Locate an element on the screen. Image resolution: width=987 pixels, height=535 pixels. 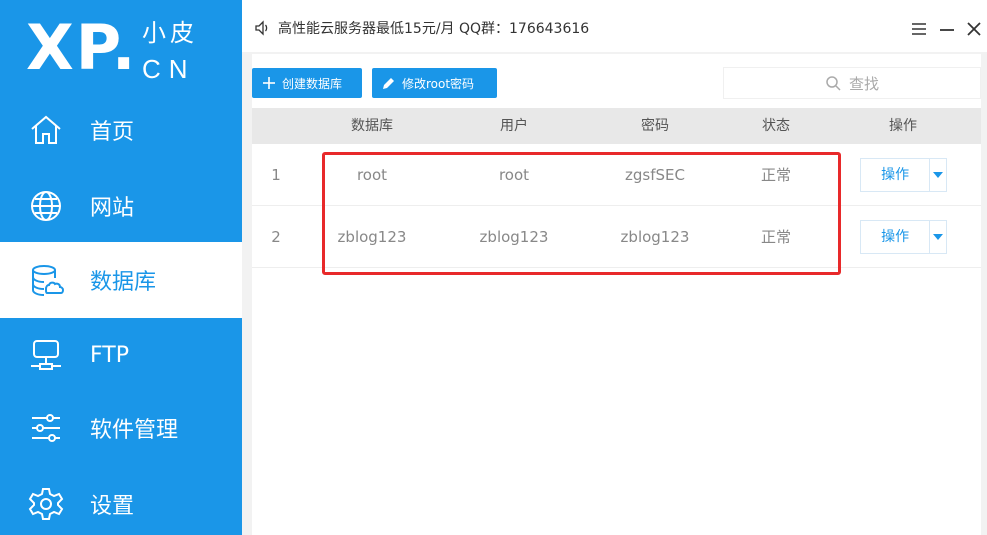
column-header-action: 操作 is located at coordinates (903, 126).